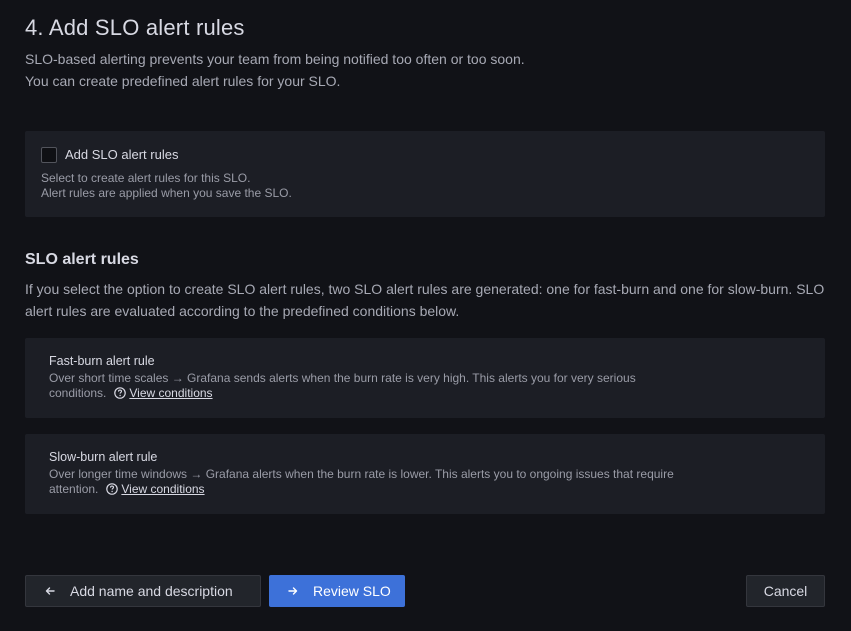  I want to click on review-slo-button-label: Review SLO, so click(352, 591).